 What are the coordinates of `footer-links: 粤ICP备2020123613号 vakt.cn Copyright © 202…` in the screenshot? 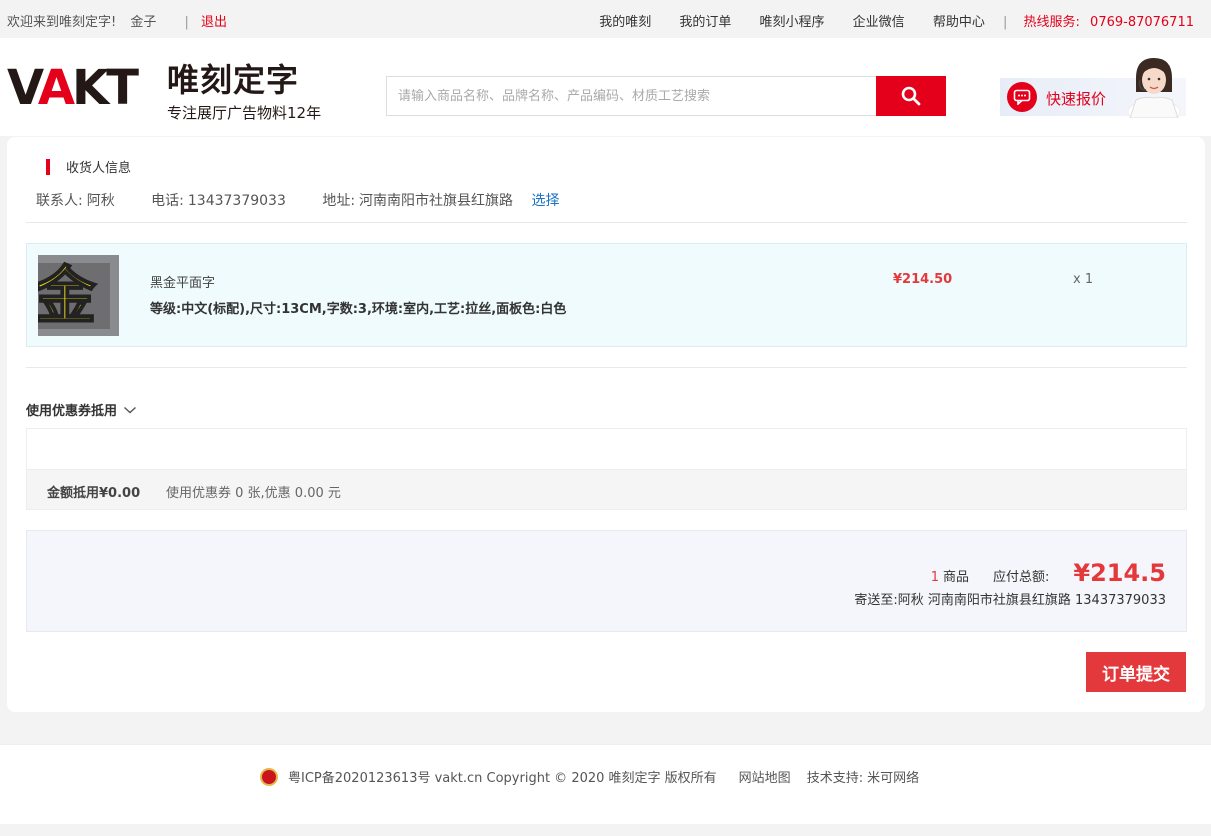 It's located at (589, 776).